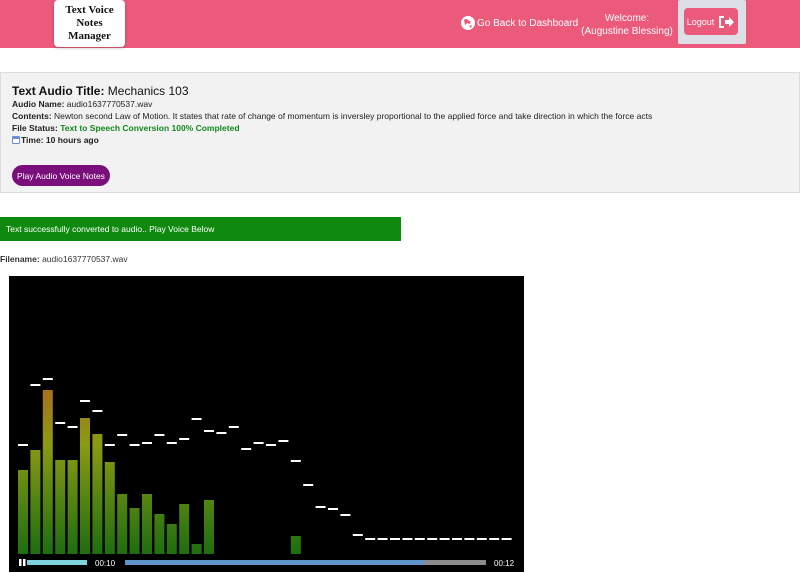 The height and width of the screenshot is (573, 800). Describe the element at coordinates (700, 21) in the screenshot. I see `logout-label: Logout` at that location.